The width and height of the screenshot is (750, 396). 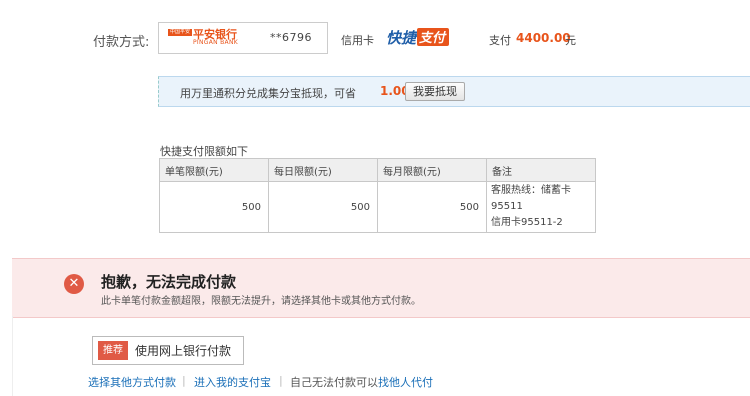 What do you see at coordinates (432, 207) in the screenshot?
I see `monthly-limit-value: 500` at bounding box center [432, 207].